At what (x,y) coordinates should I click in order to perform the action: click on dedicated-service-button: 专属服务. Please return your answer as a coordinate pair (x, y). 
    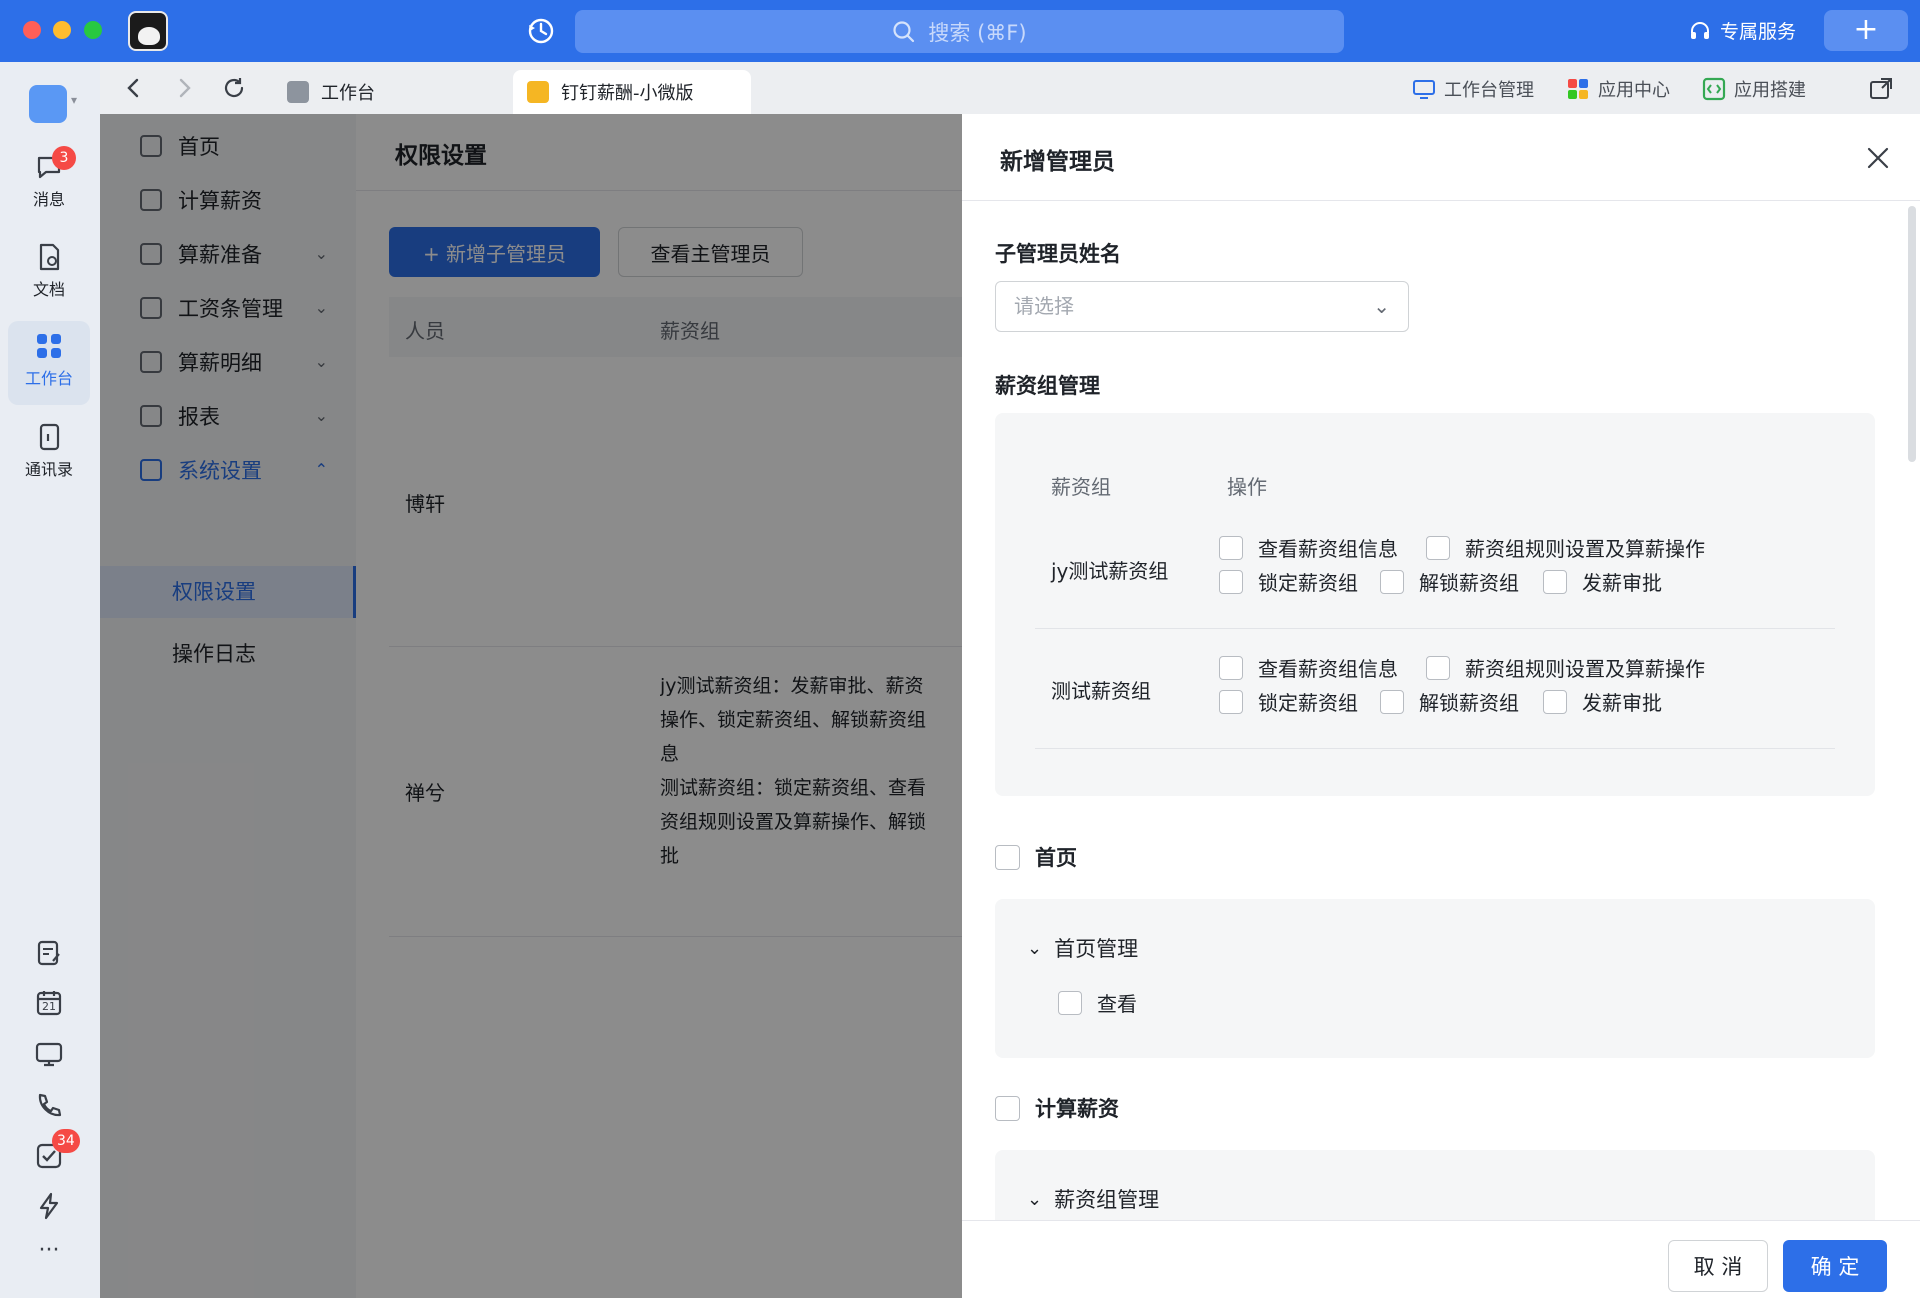
    Looking at the image, I should click on (1742, 30).